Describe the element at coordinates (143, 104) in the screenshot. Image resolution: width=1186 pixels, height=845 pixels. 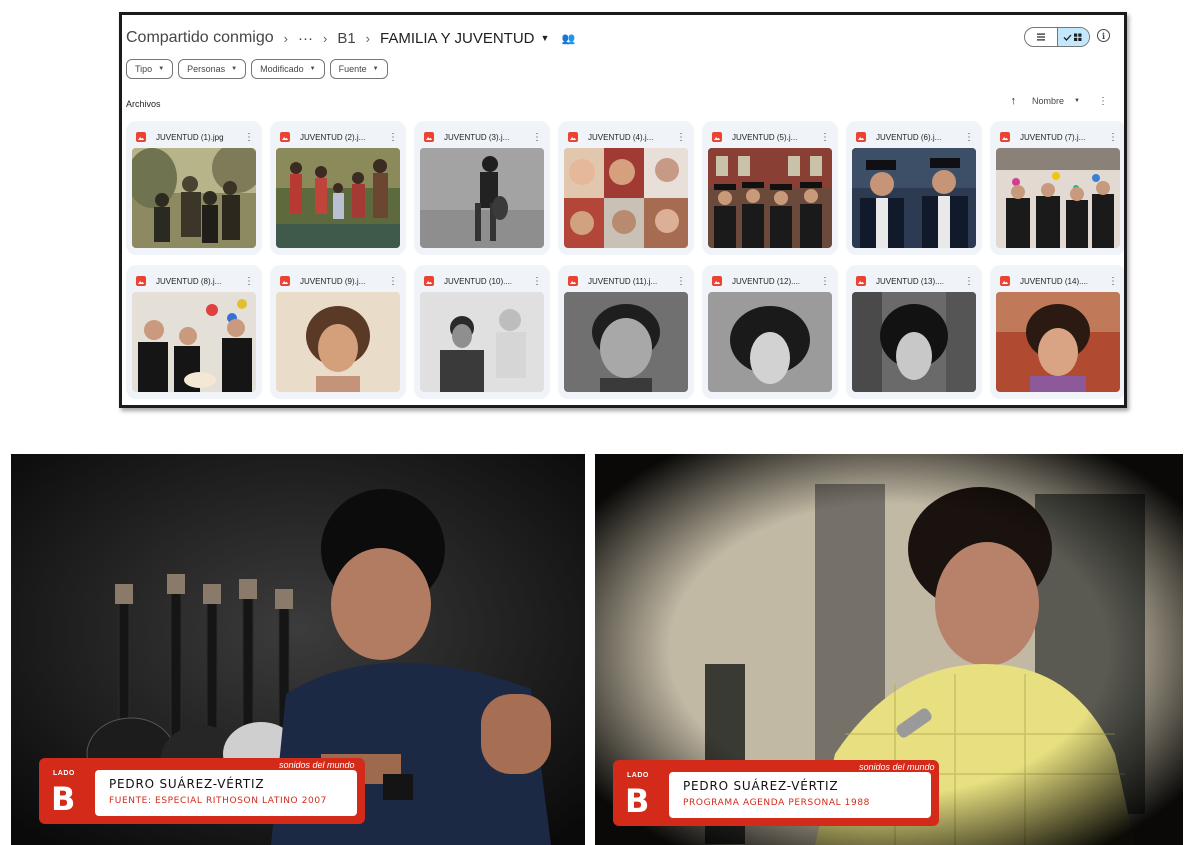
I see `files-section-label: Archivos` at that location.